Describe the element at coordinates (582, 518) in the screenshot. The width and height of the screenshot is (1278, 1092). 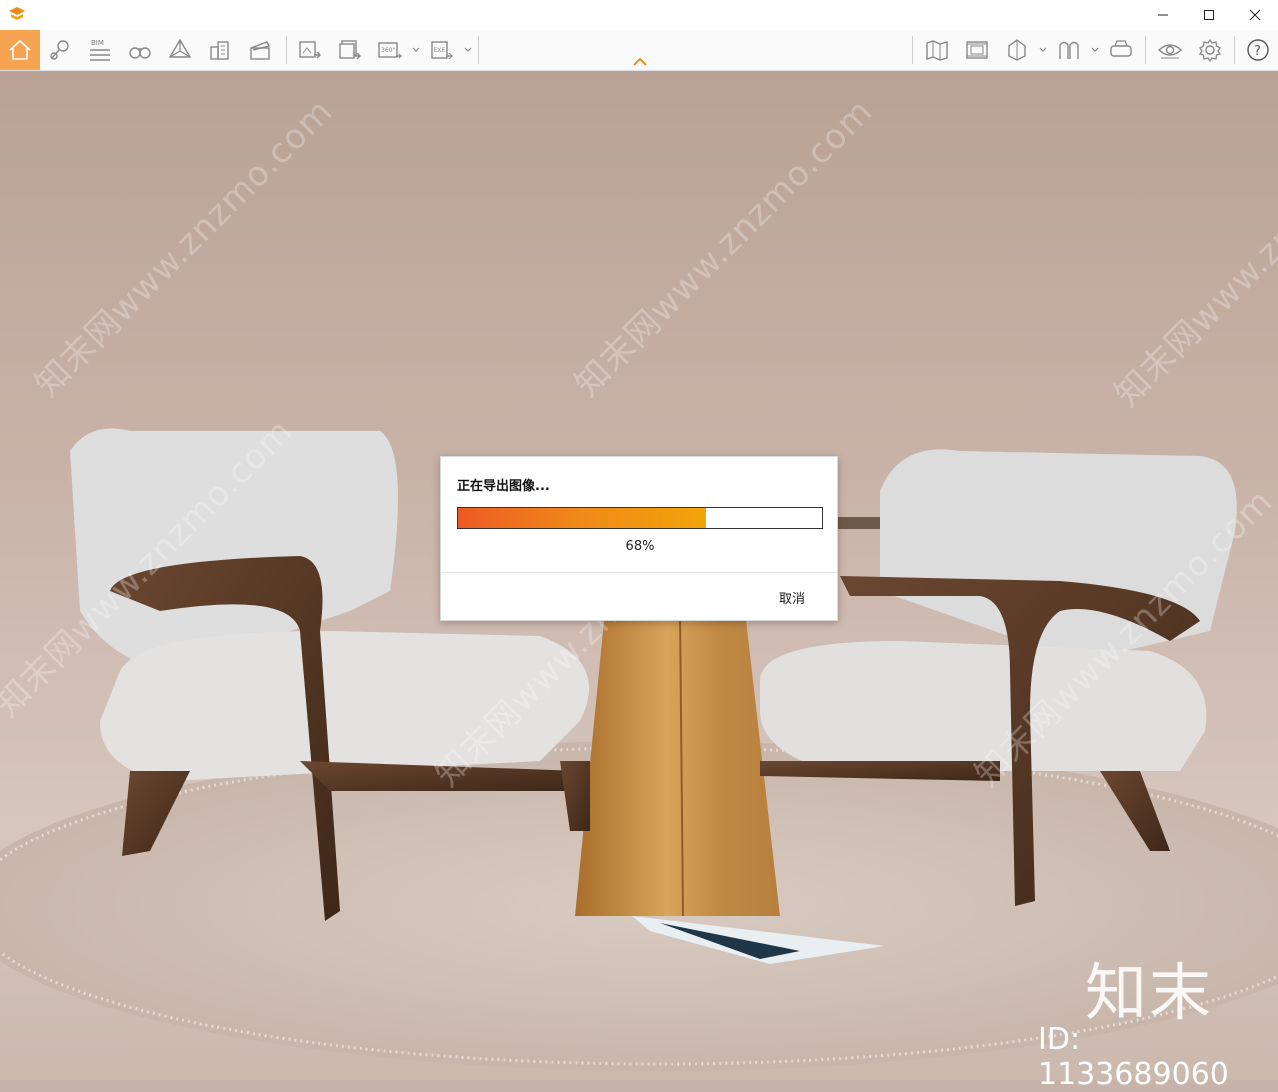
I see `progress-bar-fill` at that location.